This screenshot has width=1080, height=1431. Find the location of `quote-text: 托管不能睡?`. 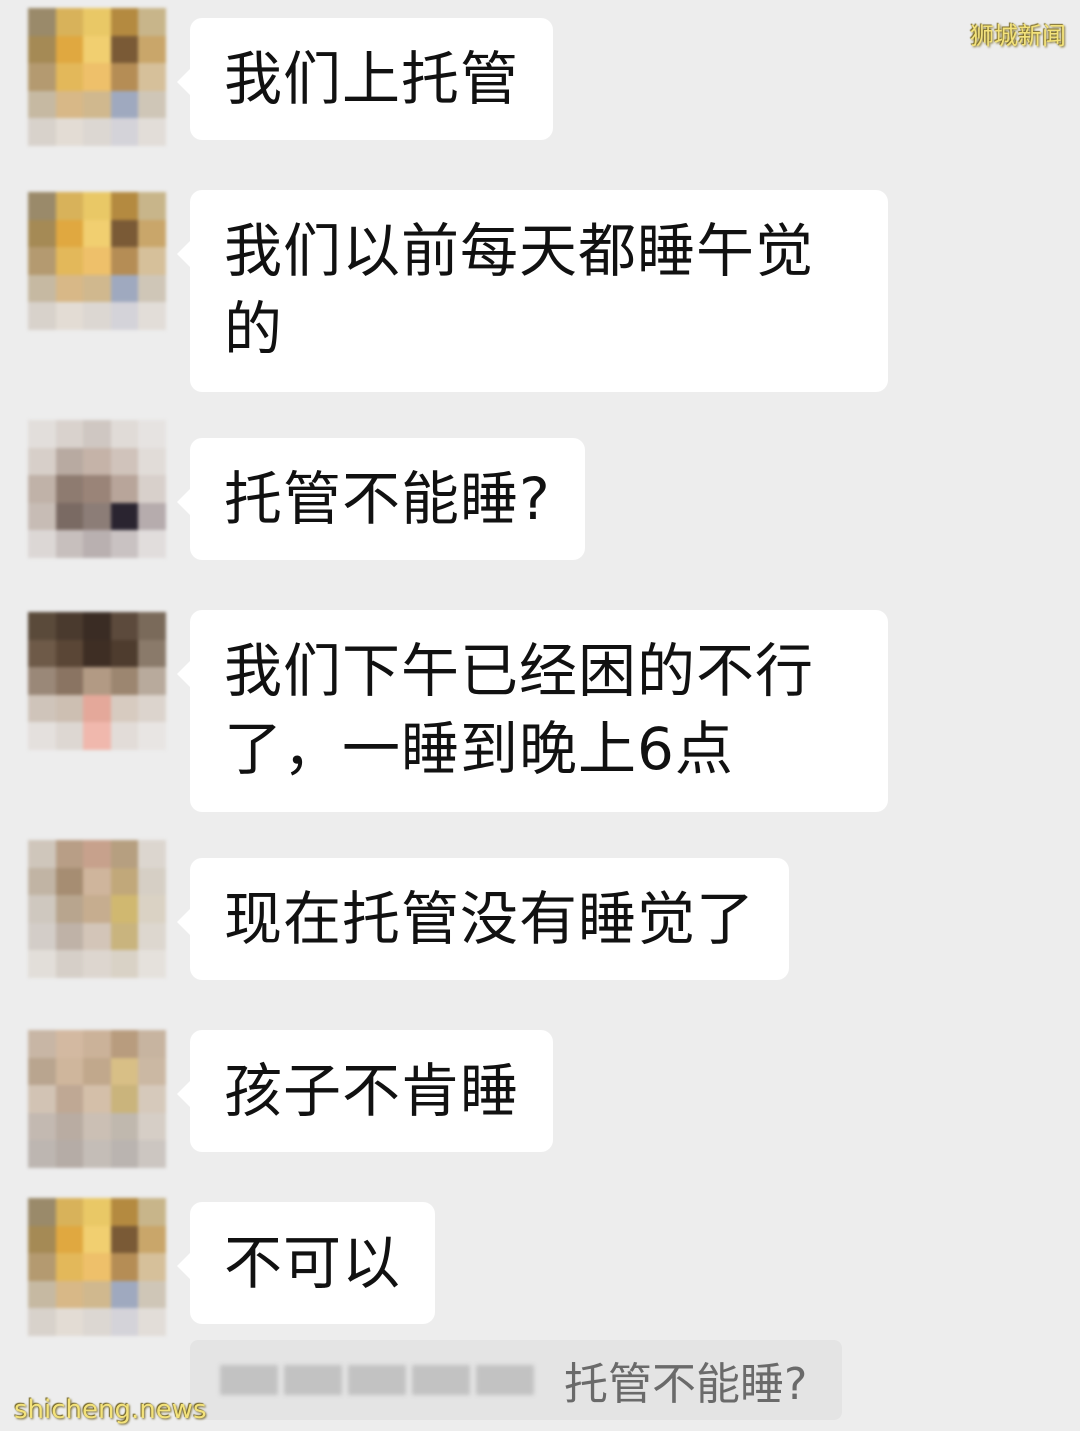

quote-text: 托管不能睡? is located at coordinates (686, 1384).